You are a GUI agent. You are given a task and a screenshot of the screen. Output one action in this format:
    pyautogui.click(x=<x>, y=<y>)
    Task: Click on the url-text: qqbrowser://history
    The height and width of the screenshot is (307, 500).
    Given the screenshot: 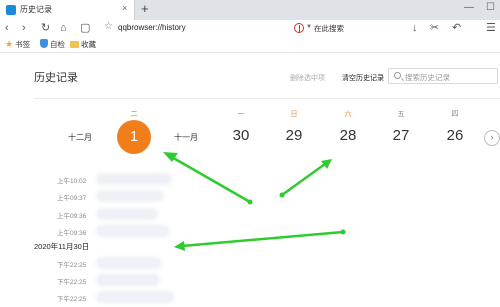 What is the action you would take?
    pyautogui.click(x=152, y=27)
    